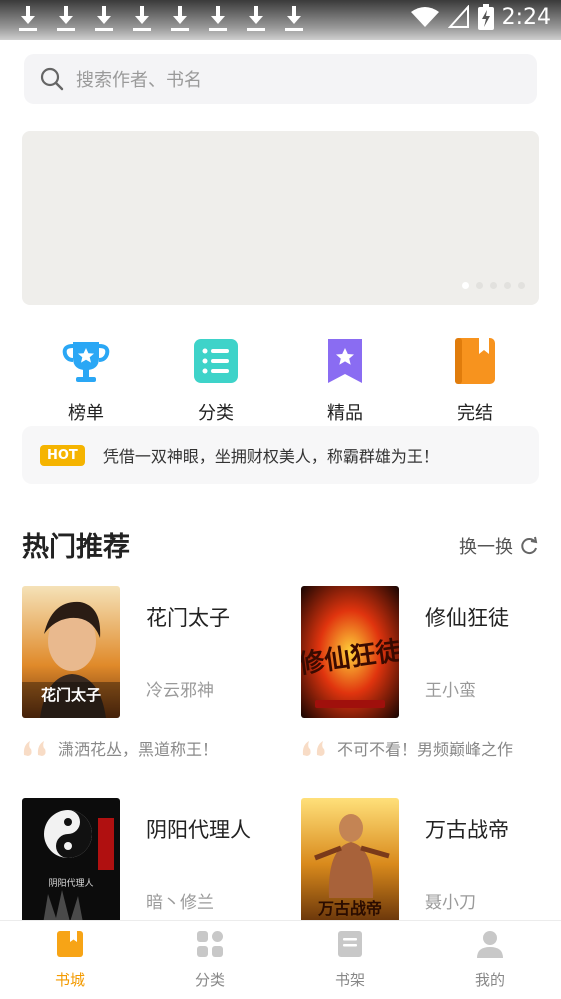 This screenshot has height=999, width=561. I want to click on bookstore-icon, so click(70, 944).